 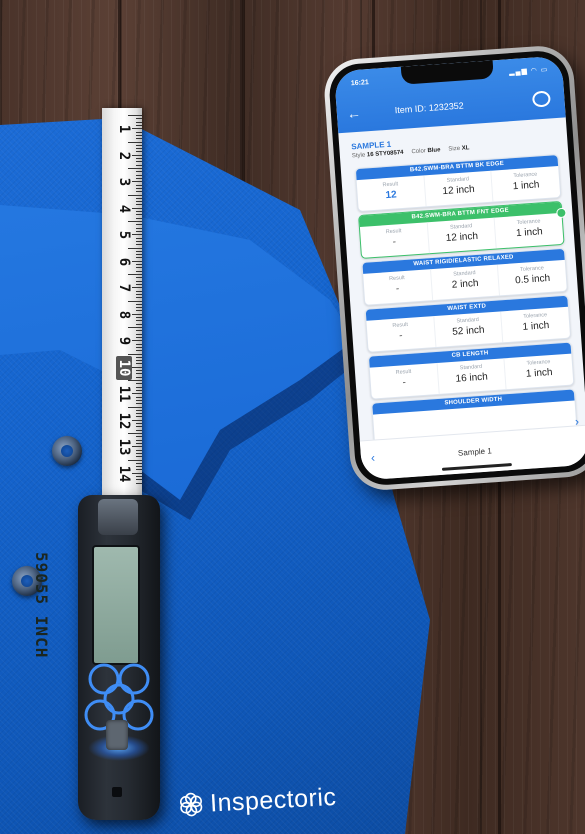 I want to click on tolerance-cell: Tolerance 1 inch, so click(x=535, y=324).